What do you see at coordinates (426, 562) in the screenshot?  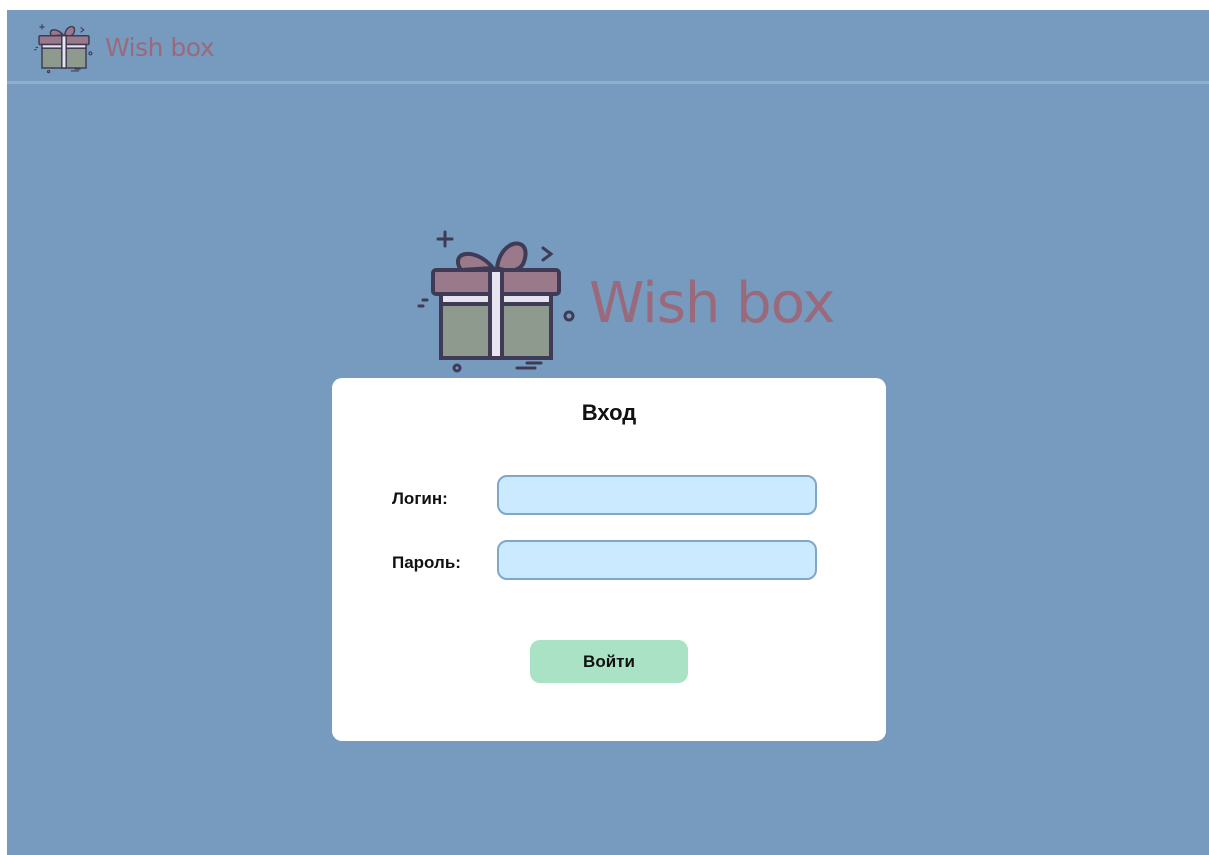 I see `password-label: Пароль:` at bounding box center [426, 562].